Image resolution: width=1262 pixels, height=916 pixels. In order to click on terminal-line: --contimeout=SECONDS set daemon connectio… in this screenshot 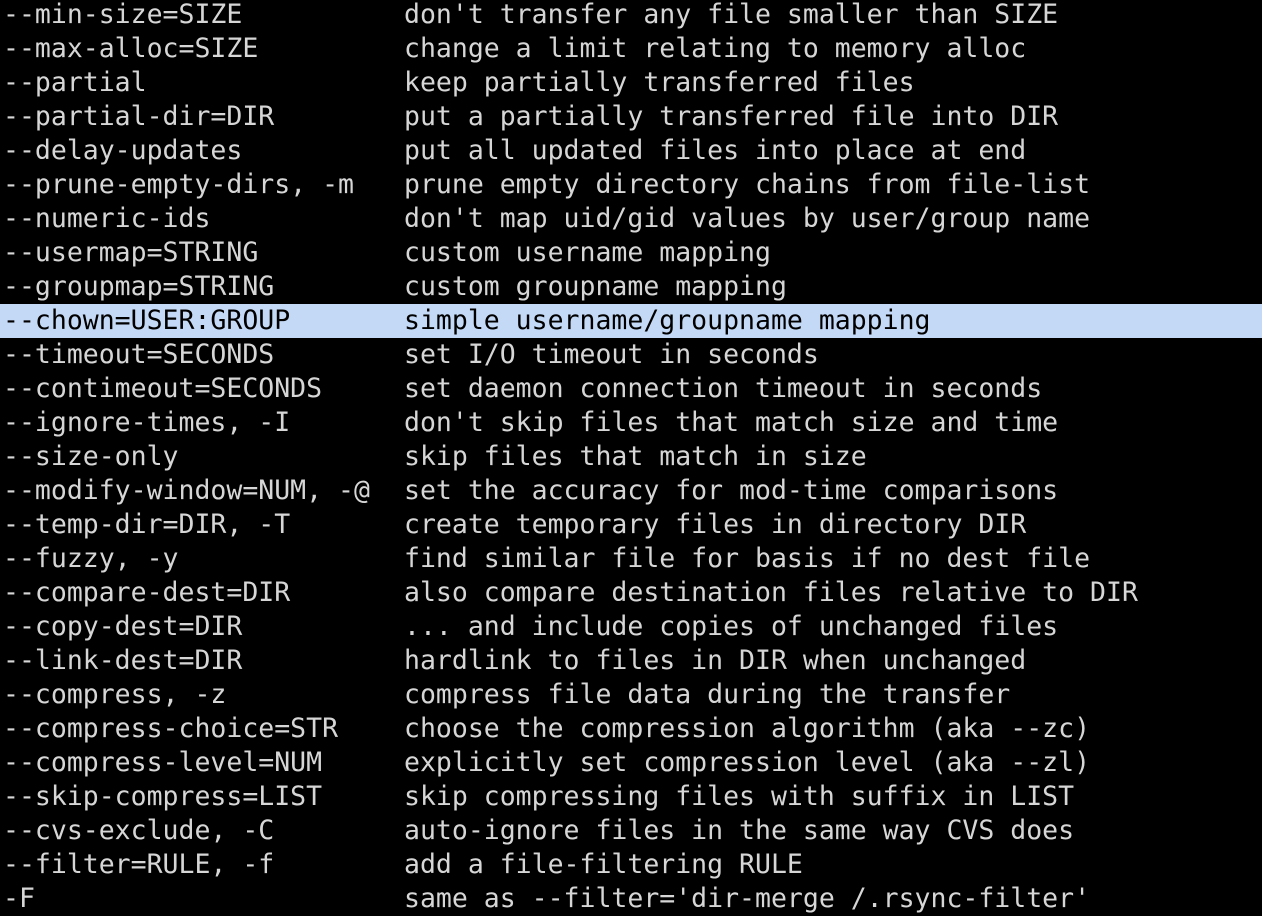, I will do `click(631, 389)`.